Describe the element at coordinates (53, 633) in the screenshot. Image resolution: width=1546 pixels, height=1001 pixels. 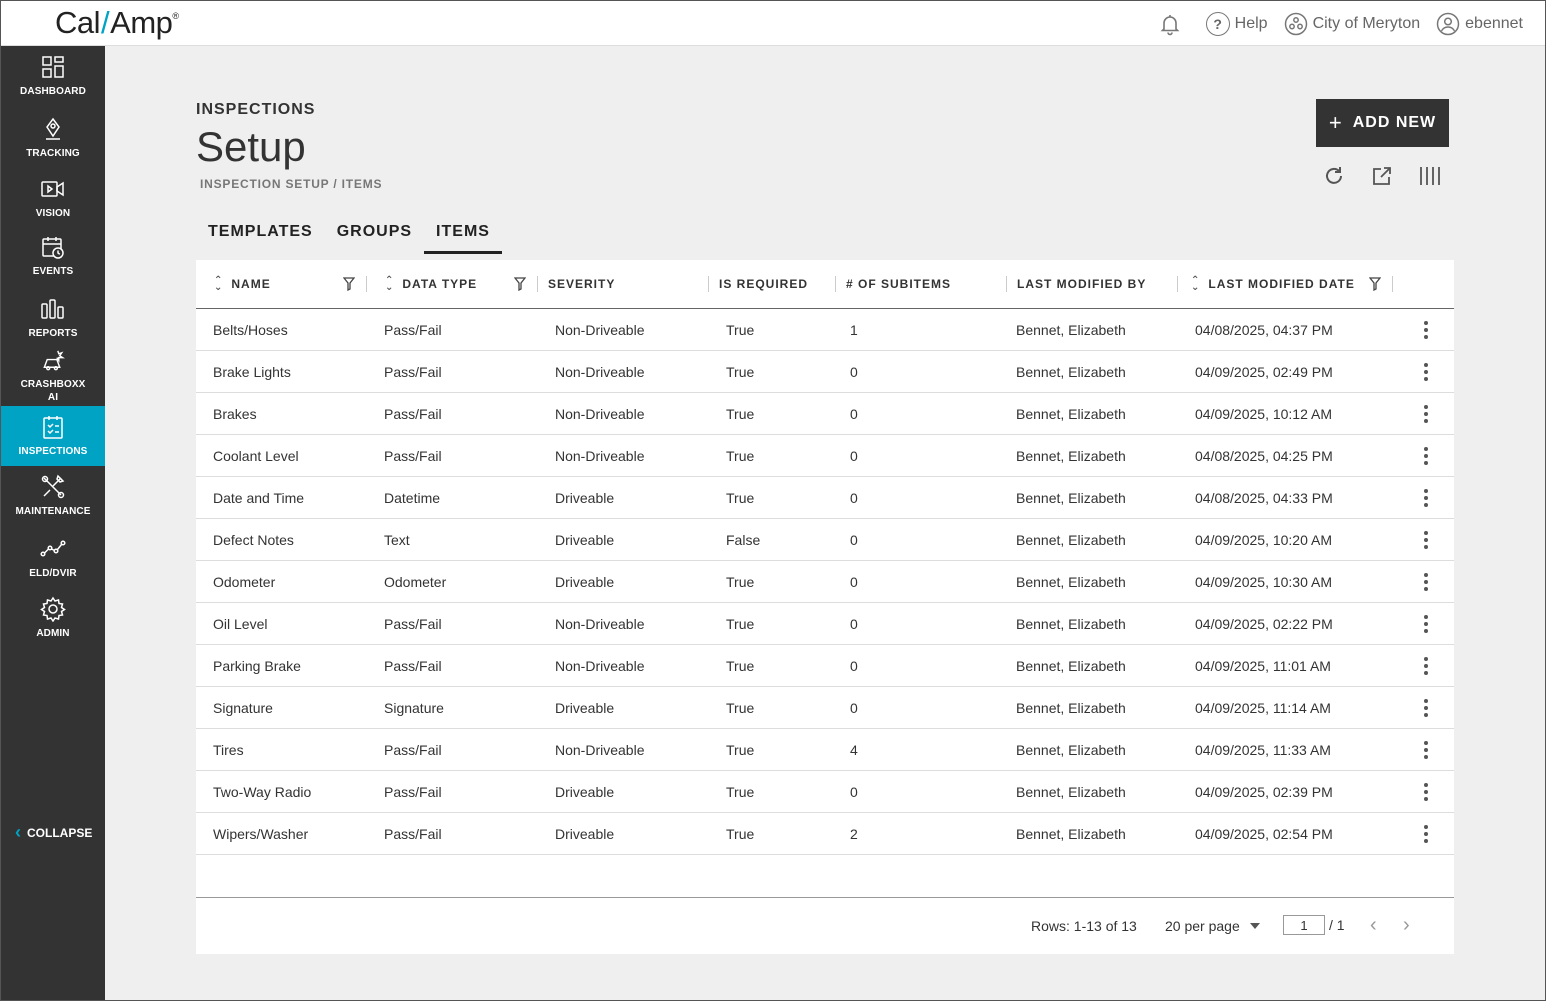
I see `sidebar-label-admin: ADMIN` at that location.